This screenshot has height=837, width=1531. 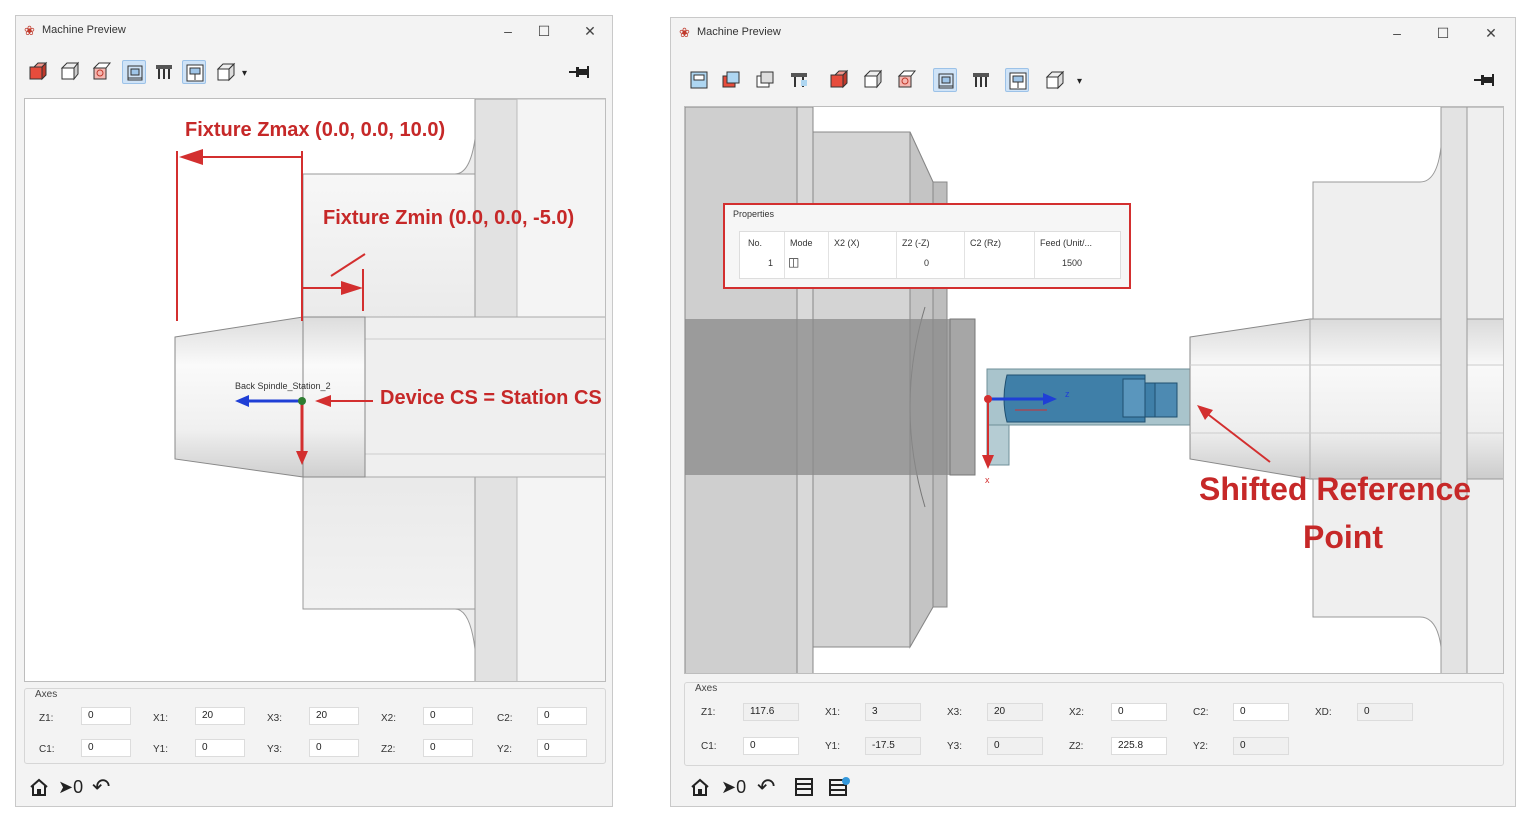 What do you see at coordinates (315, 130) in the screenshot?
I see `annotation-fixture-zmax: Fixture Zmax (0.0, 0.0, 10.0)` at bounding box center [315, 130].